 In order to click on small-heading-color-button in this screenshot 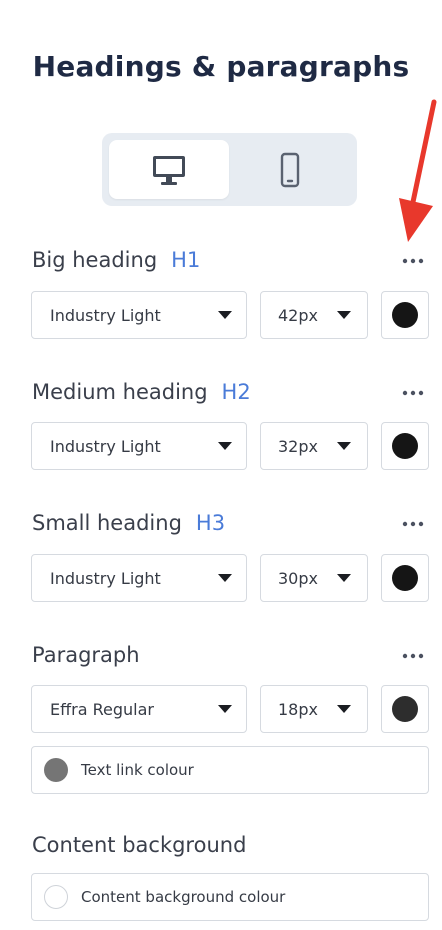, I will do `click(405, 578)`.